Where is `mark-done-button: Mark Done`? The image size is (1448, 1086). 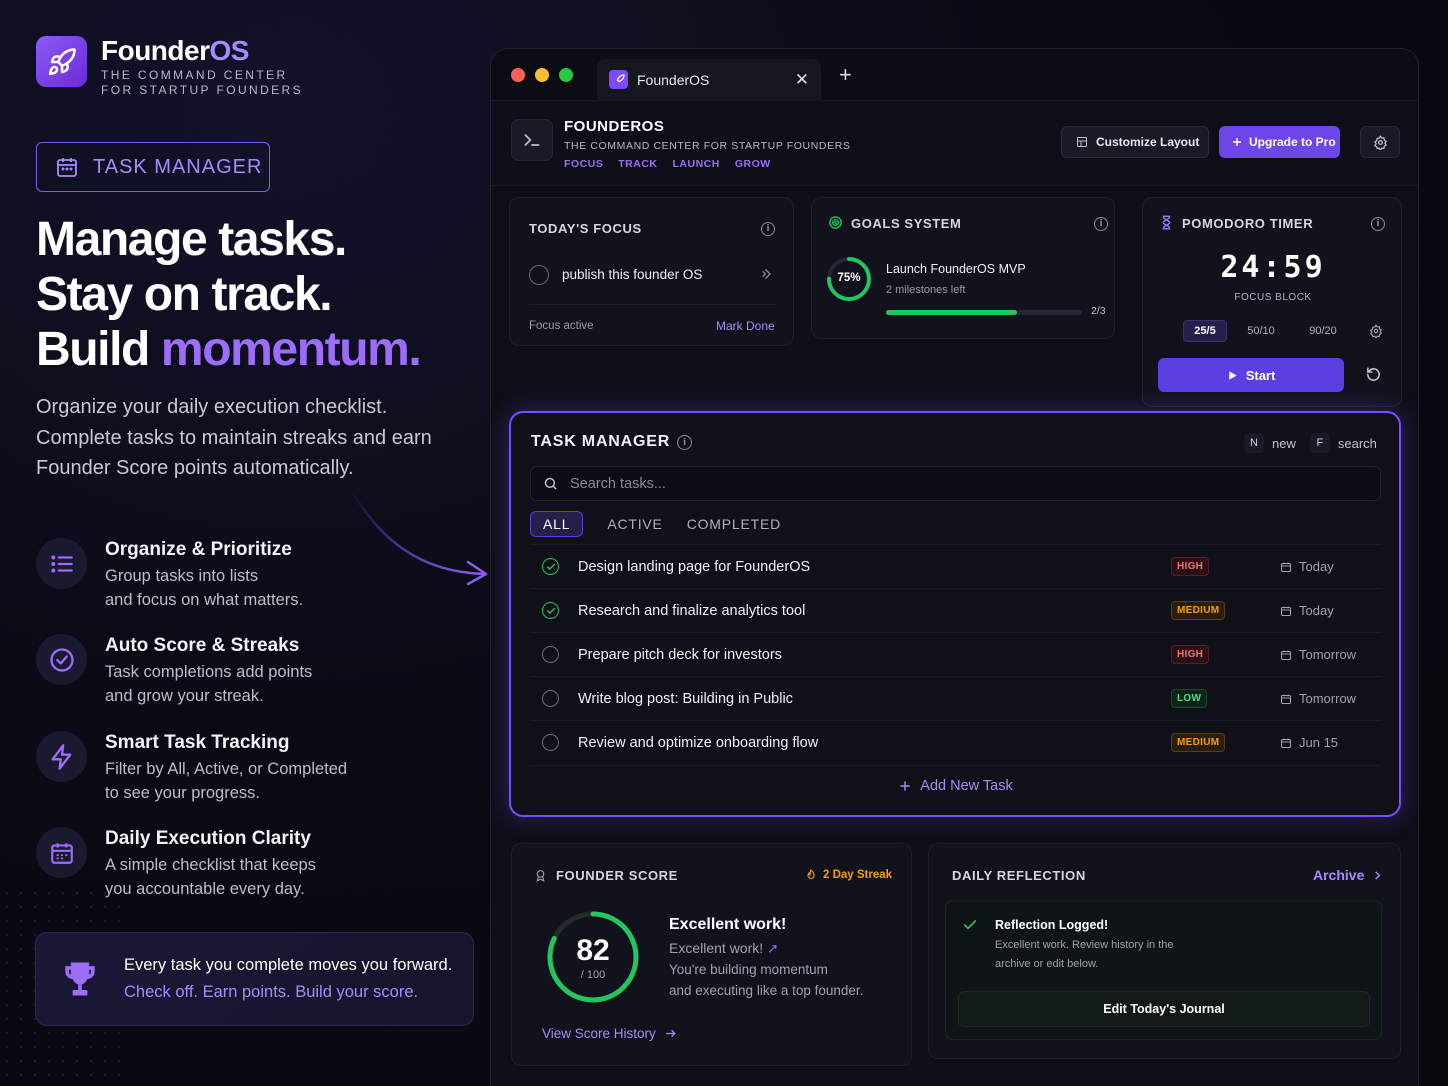 mark-done-button: Mark Done is located at coordinates (745, 326).